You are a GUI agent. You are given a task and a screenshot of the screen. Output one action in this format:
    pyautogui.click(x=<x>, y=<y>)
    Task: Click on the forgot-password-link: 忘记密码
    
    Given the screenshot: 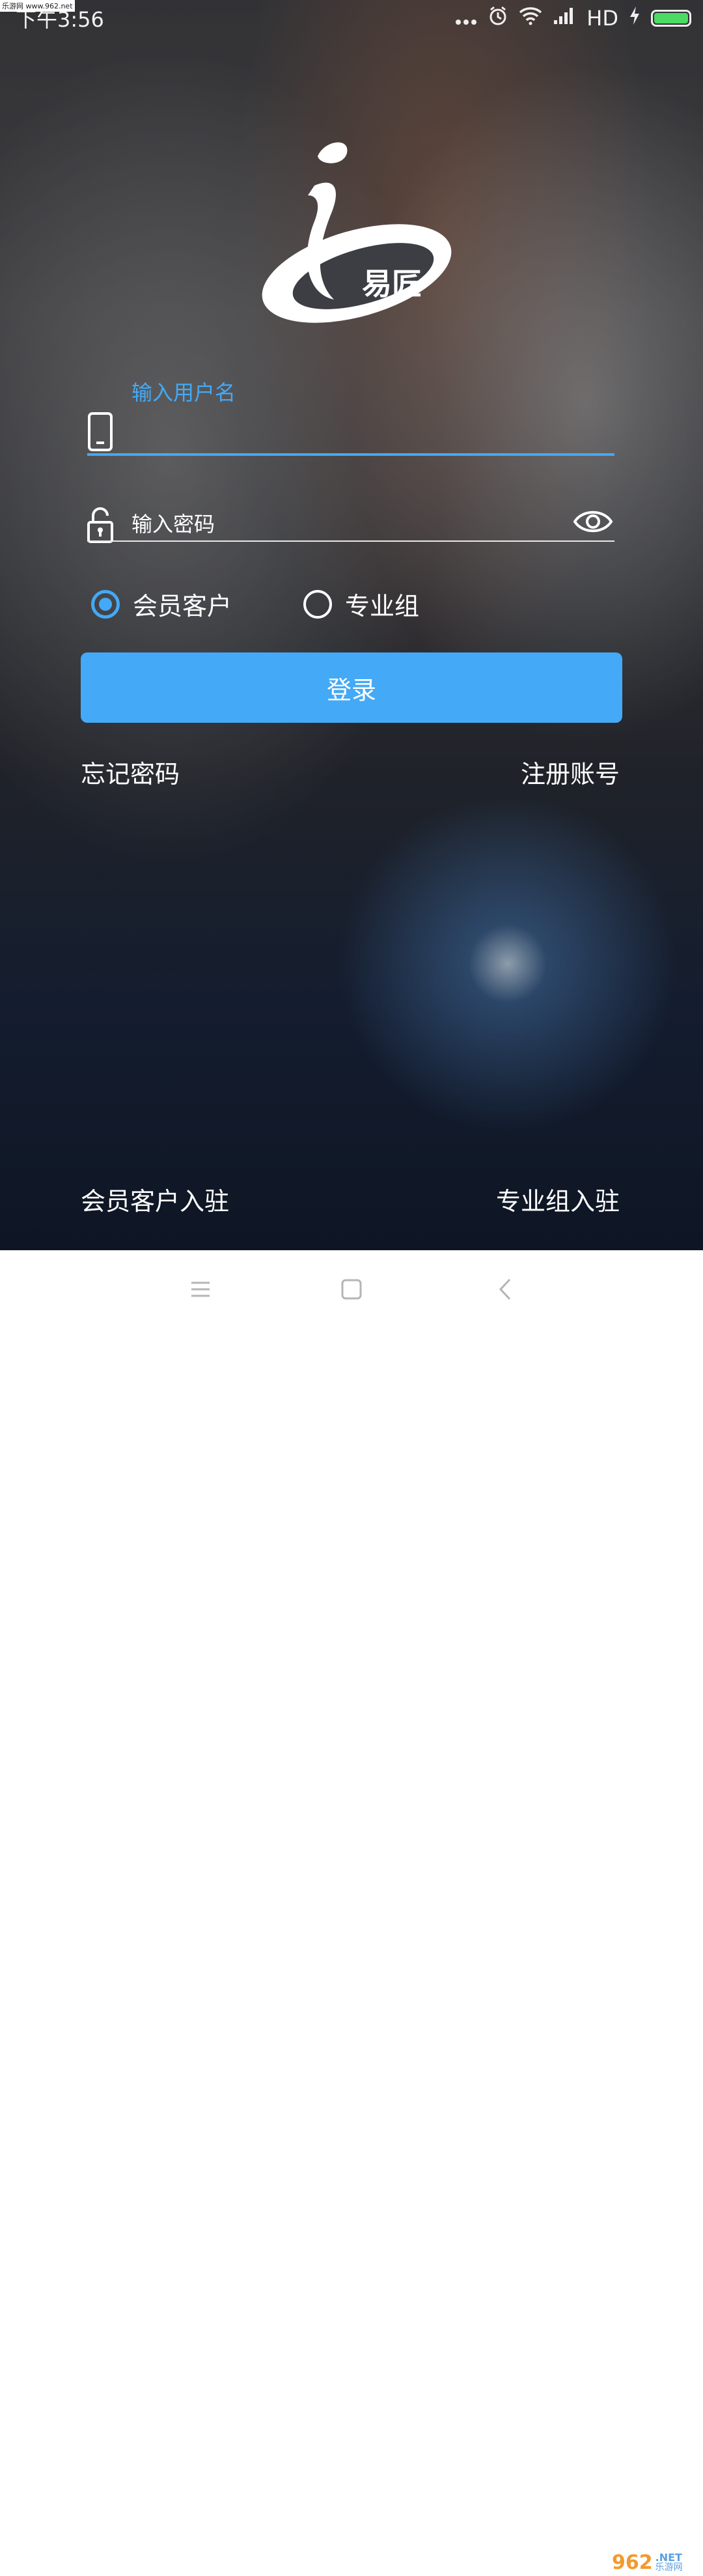 What is the action you would take?
    pyautogui.click(x=130, y=772)
    